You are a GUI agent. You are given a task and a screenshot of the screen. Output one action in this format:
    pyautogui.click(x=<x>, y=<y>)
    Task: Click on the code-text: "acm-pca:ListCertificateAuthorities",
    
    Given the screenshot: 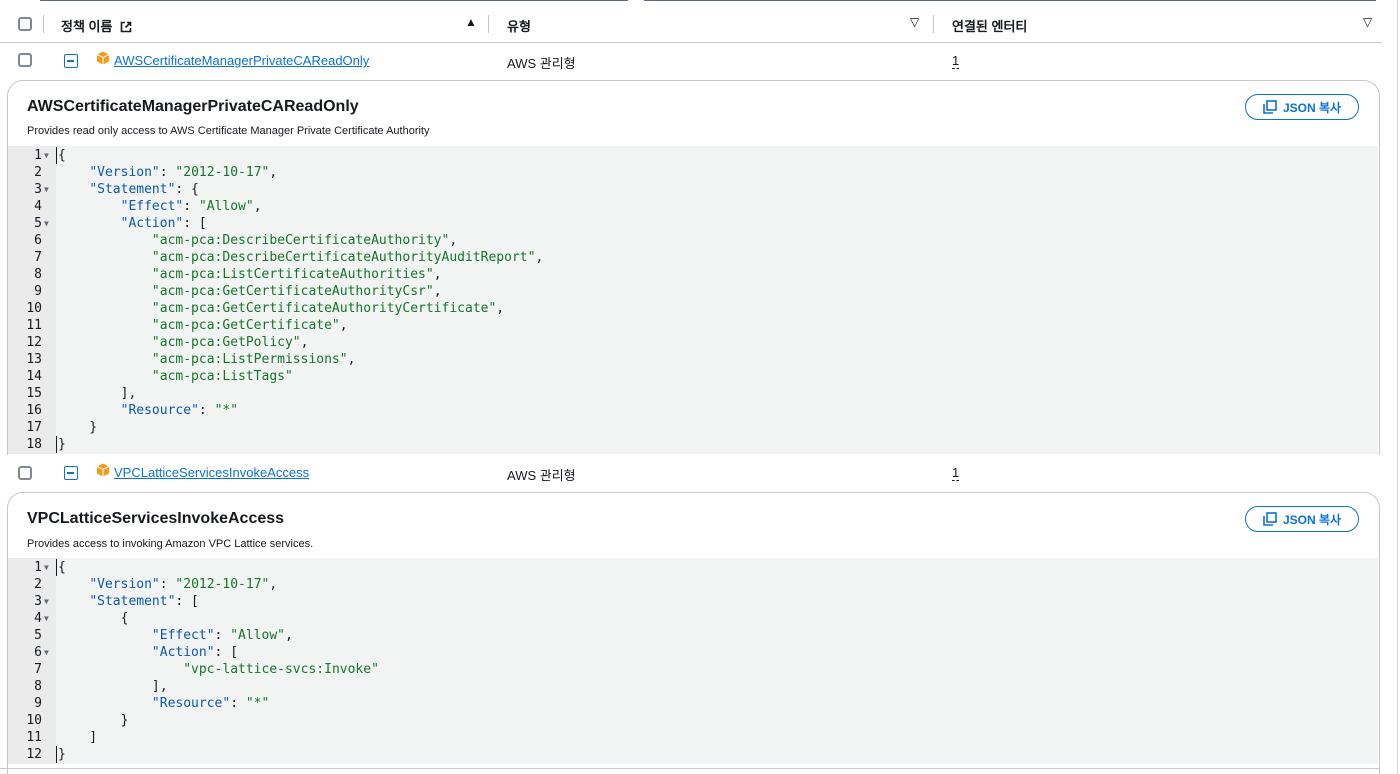 What is the action you would take?
    pyautogui.click(x=296, y=274)
    